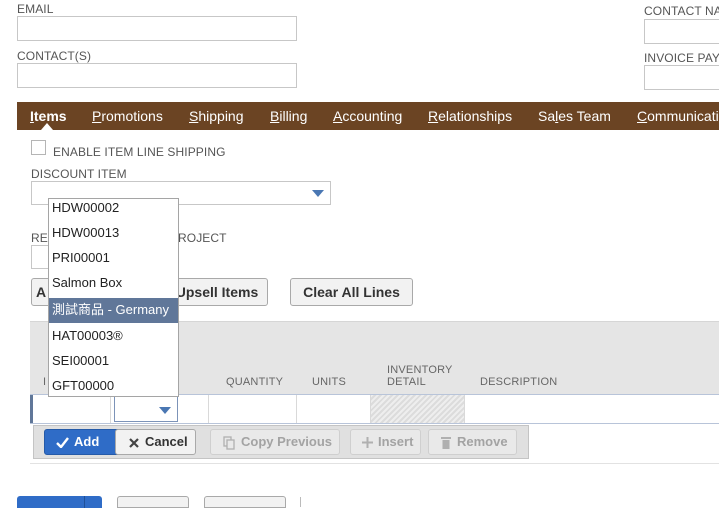  What do you see at coordinates (113, 336) in the screenshot?
I see `dropdown-option: HAT00003®` at bounding box center [113, 336].